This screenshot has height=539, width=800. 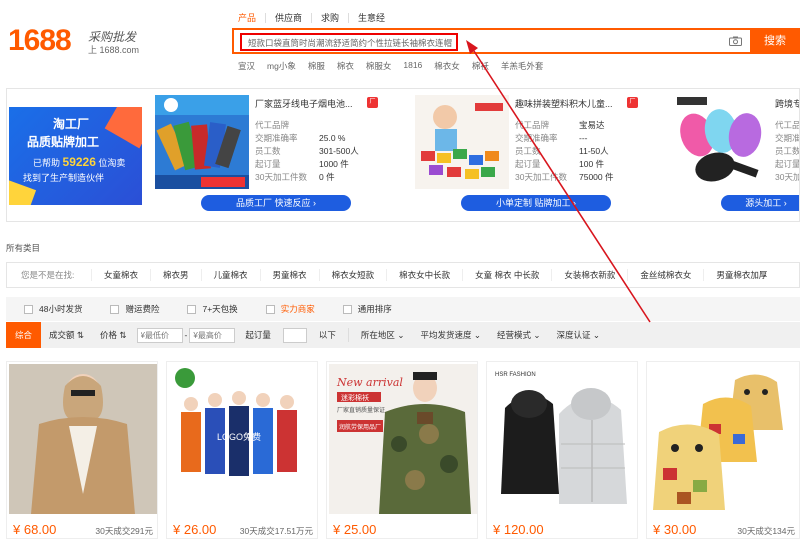 I want to click on stat-label: 代工品牌, so click(x=532, y=125).